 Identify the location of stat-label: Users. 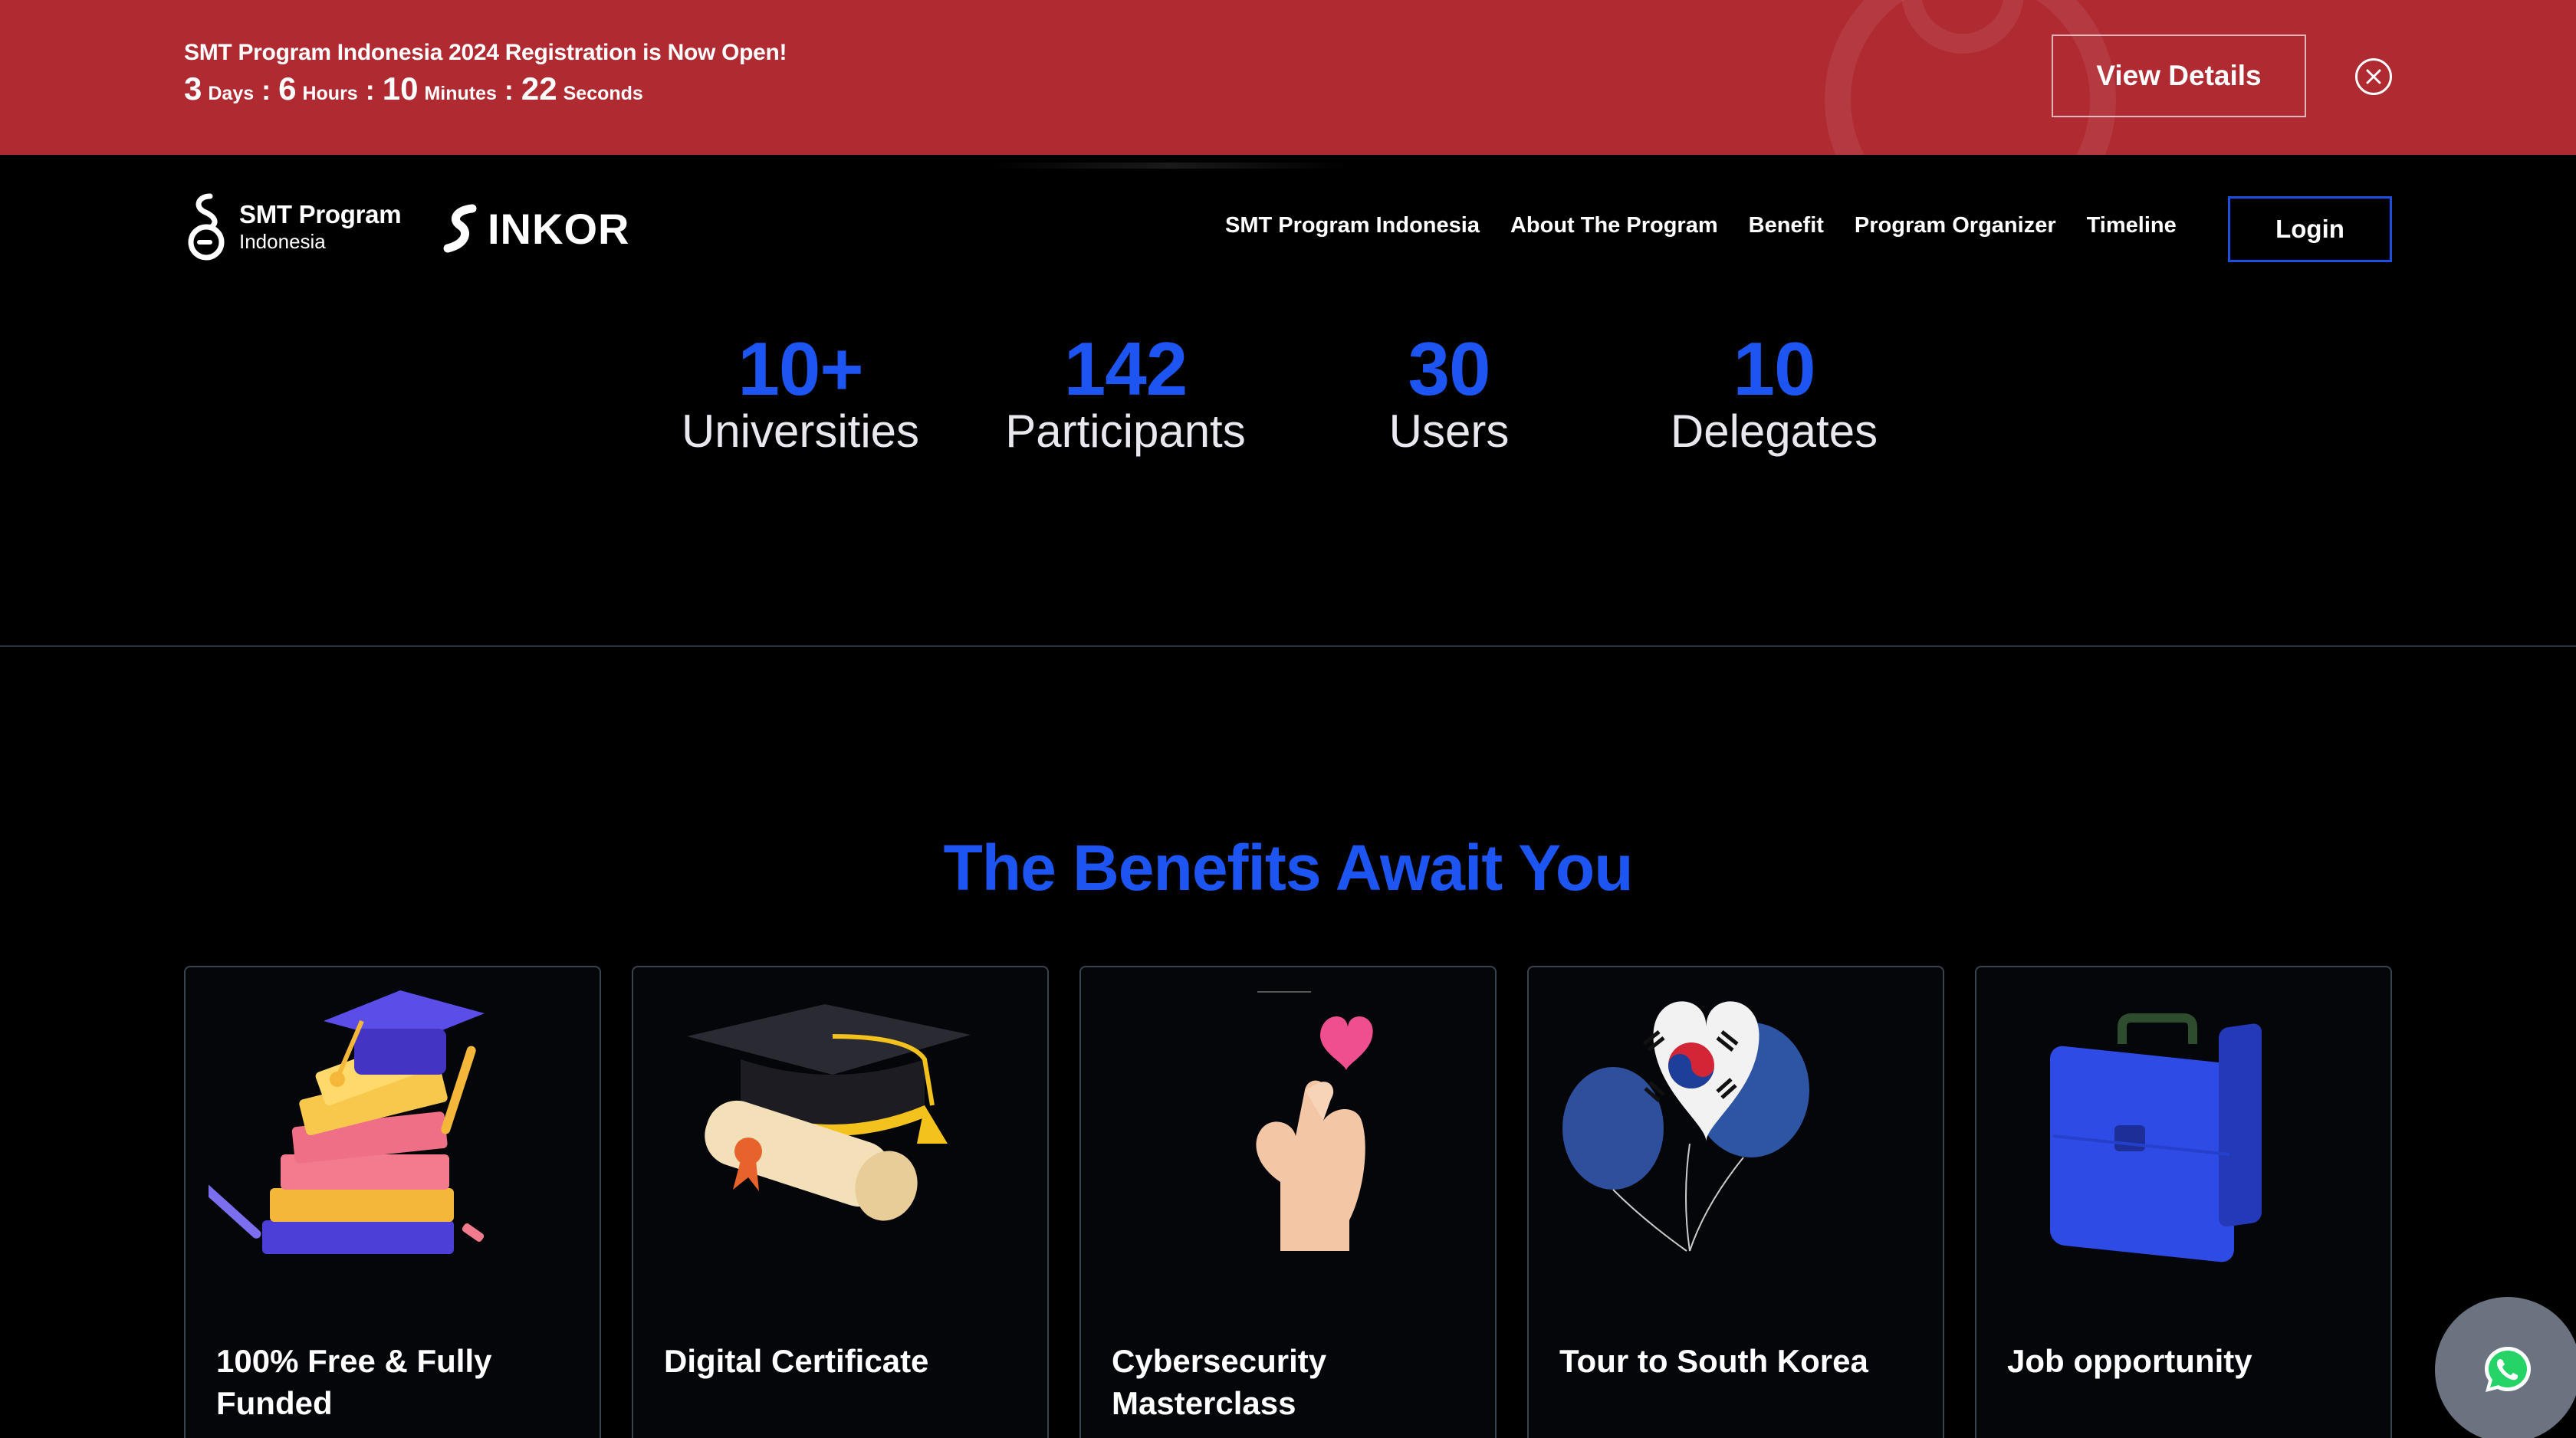
(1449, 431).